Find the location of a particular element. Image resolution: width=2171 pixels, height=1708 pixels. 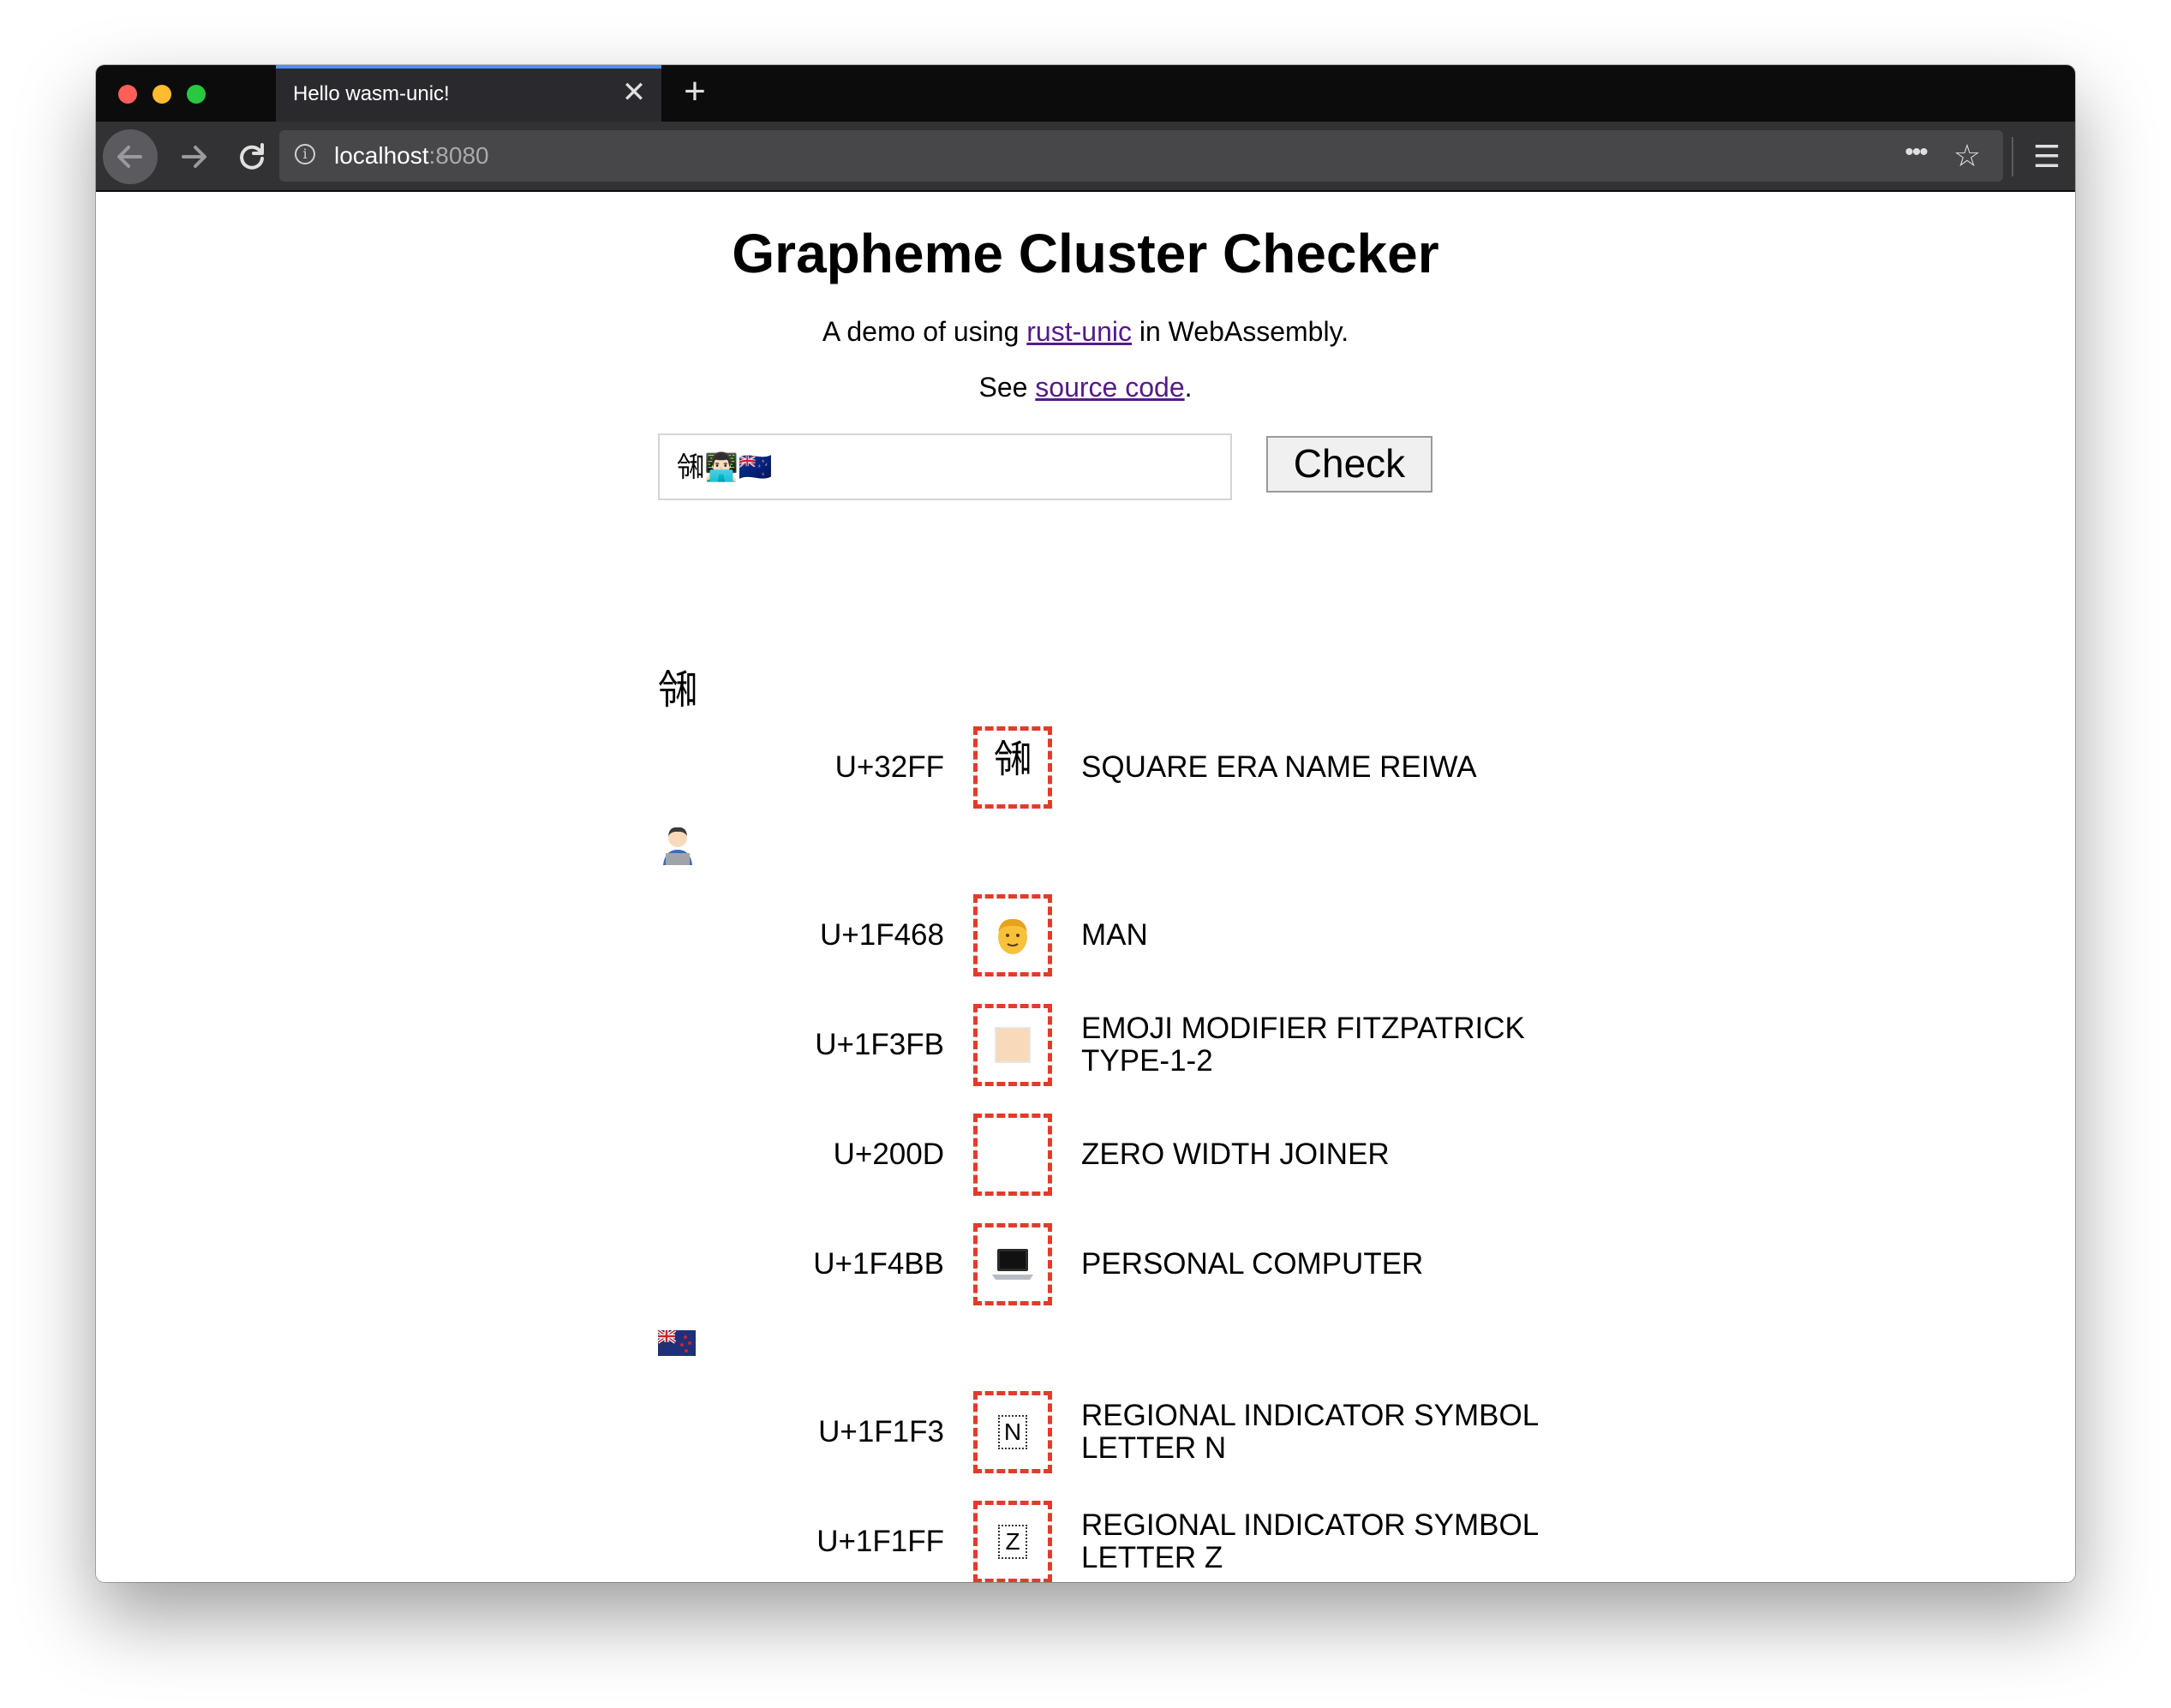

code-point-value: U+32FF is located at coordinates (889, 767).